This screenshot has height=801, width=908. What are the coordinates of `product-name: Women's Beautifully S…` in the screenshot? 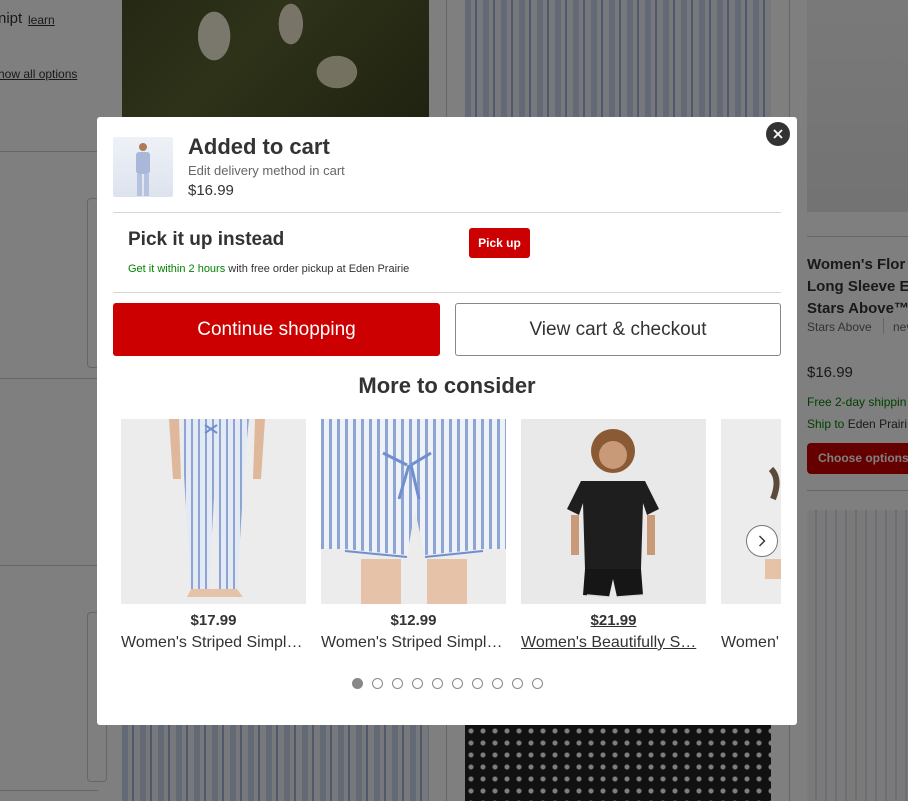 It's located at (613, 643).